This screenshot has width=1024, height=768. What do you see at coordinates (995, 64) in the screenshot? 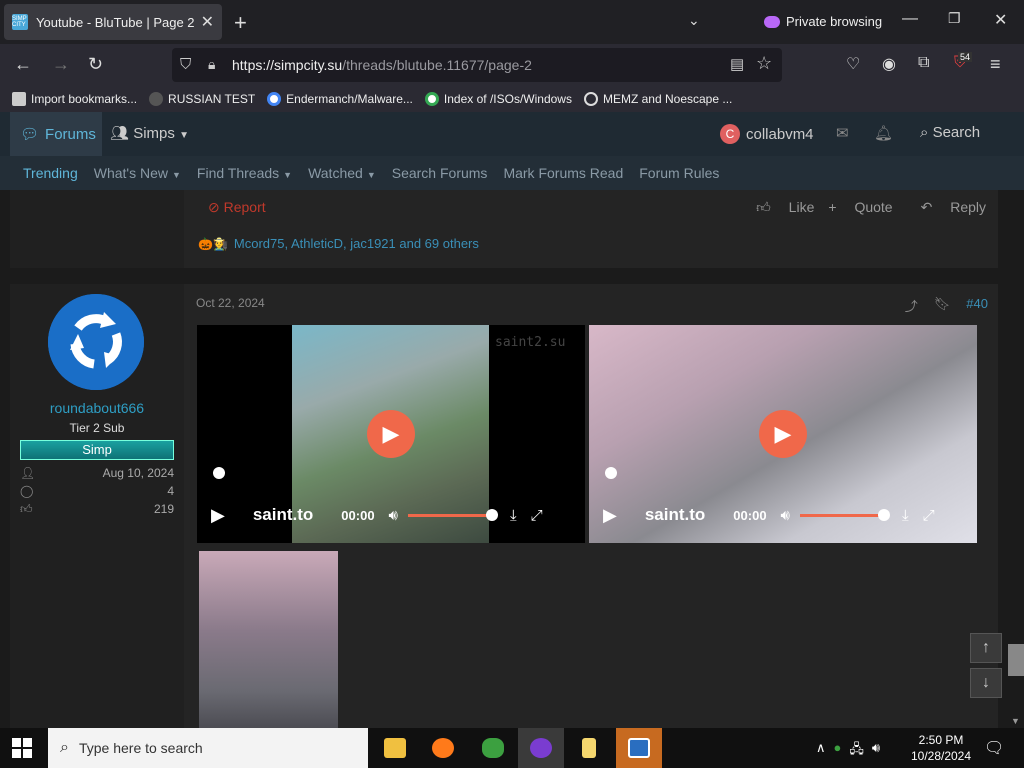
I see `menu-icon: ≡` at bounding box center [995, 64].